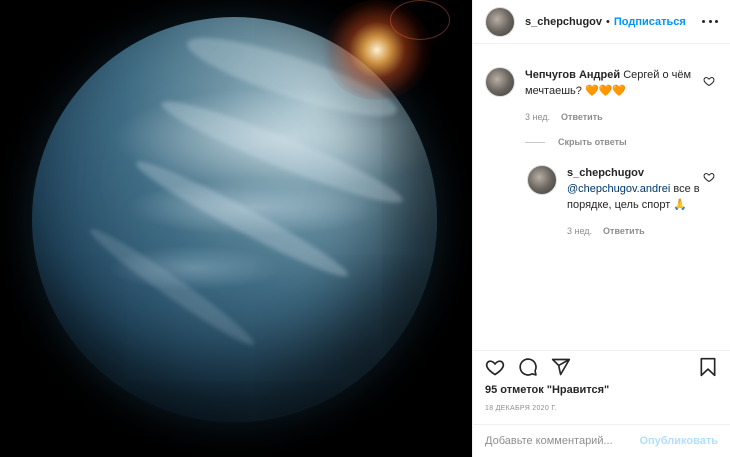  What do you see at coordinates (605, 91) in the screenshot?
I see `comment-emoji: 🧡🧡🧡` at bounding box center [605, 91].